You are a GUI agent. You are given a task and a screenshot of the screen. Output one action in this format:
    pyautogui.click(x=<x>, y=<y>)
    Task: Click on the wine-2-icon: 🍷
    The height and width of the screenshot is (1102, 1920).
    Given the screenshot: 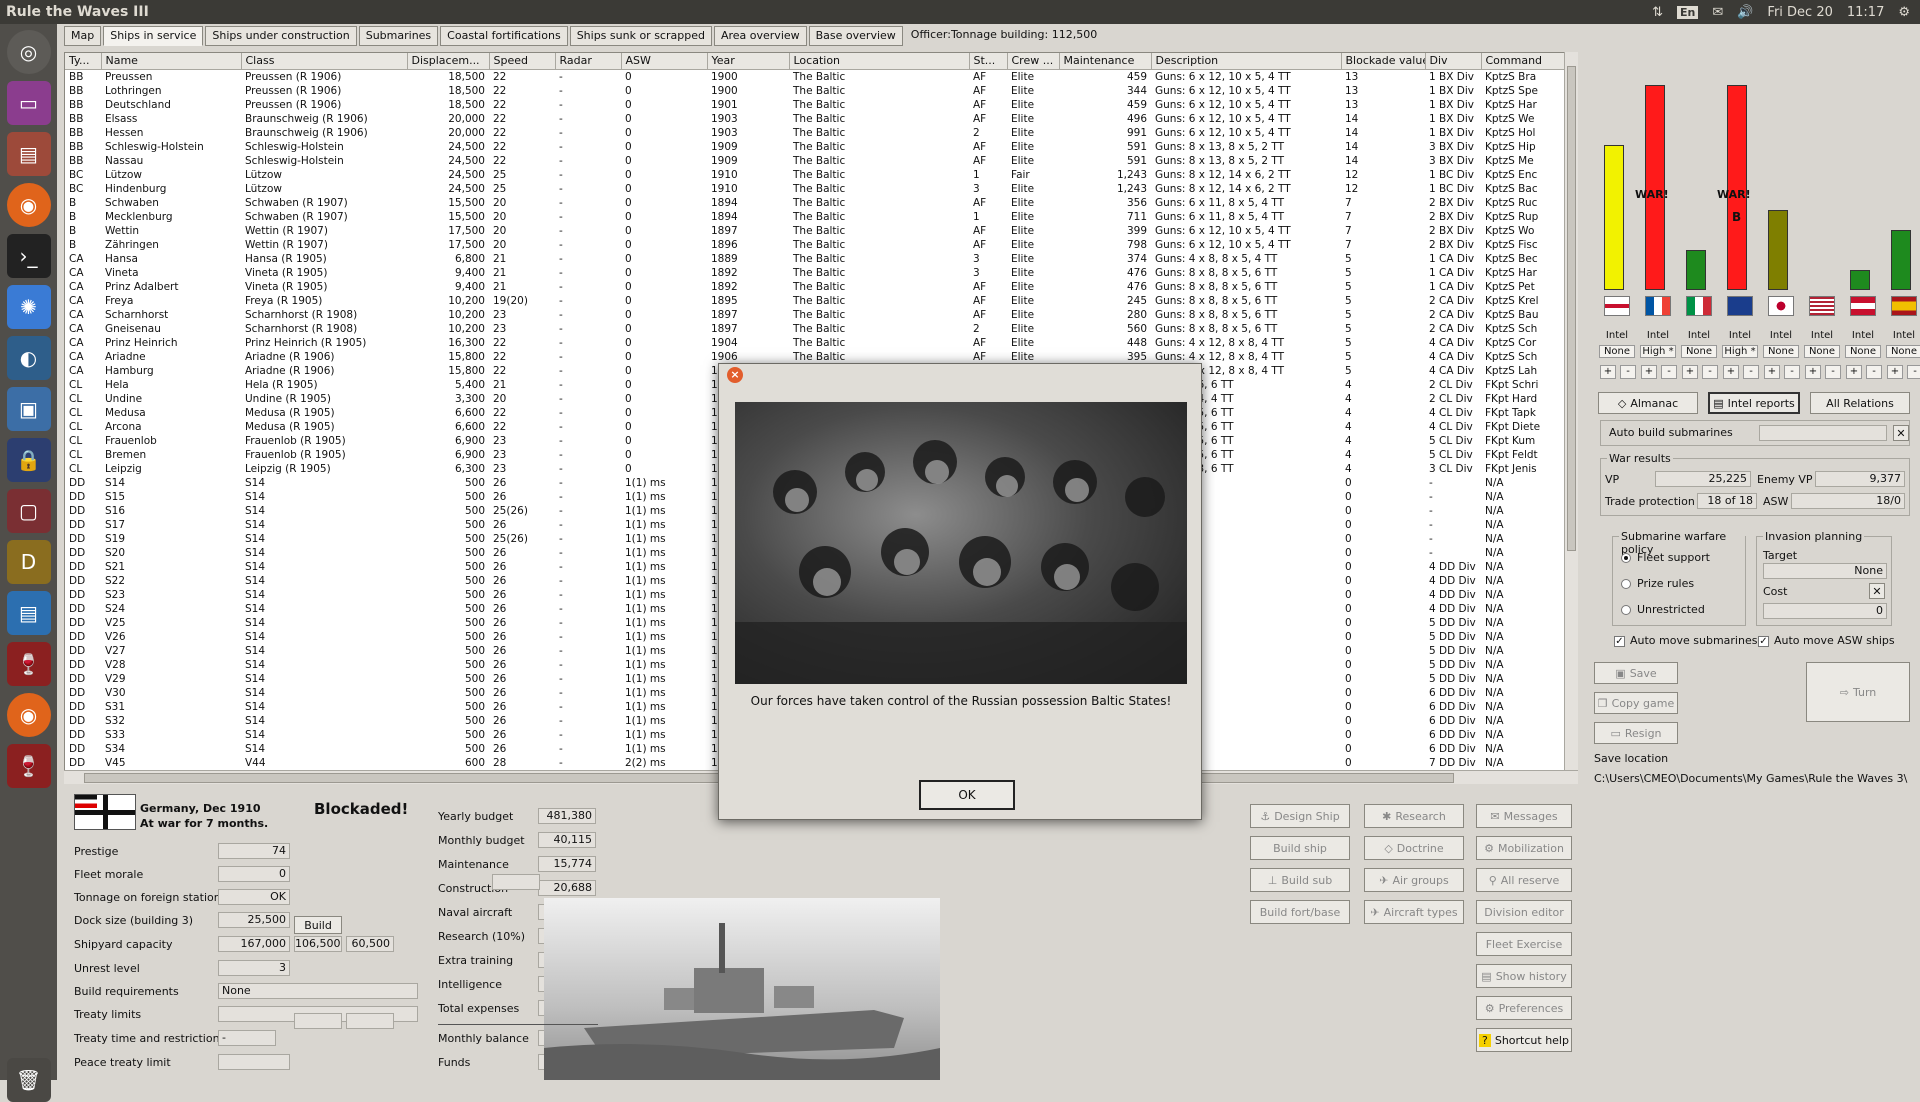 What is the action you would take?
    pyautogui.click(x=28, y=766)
    